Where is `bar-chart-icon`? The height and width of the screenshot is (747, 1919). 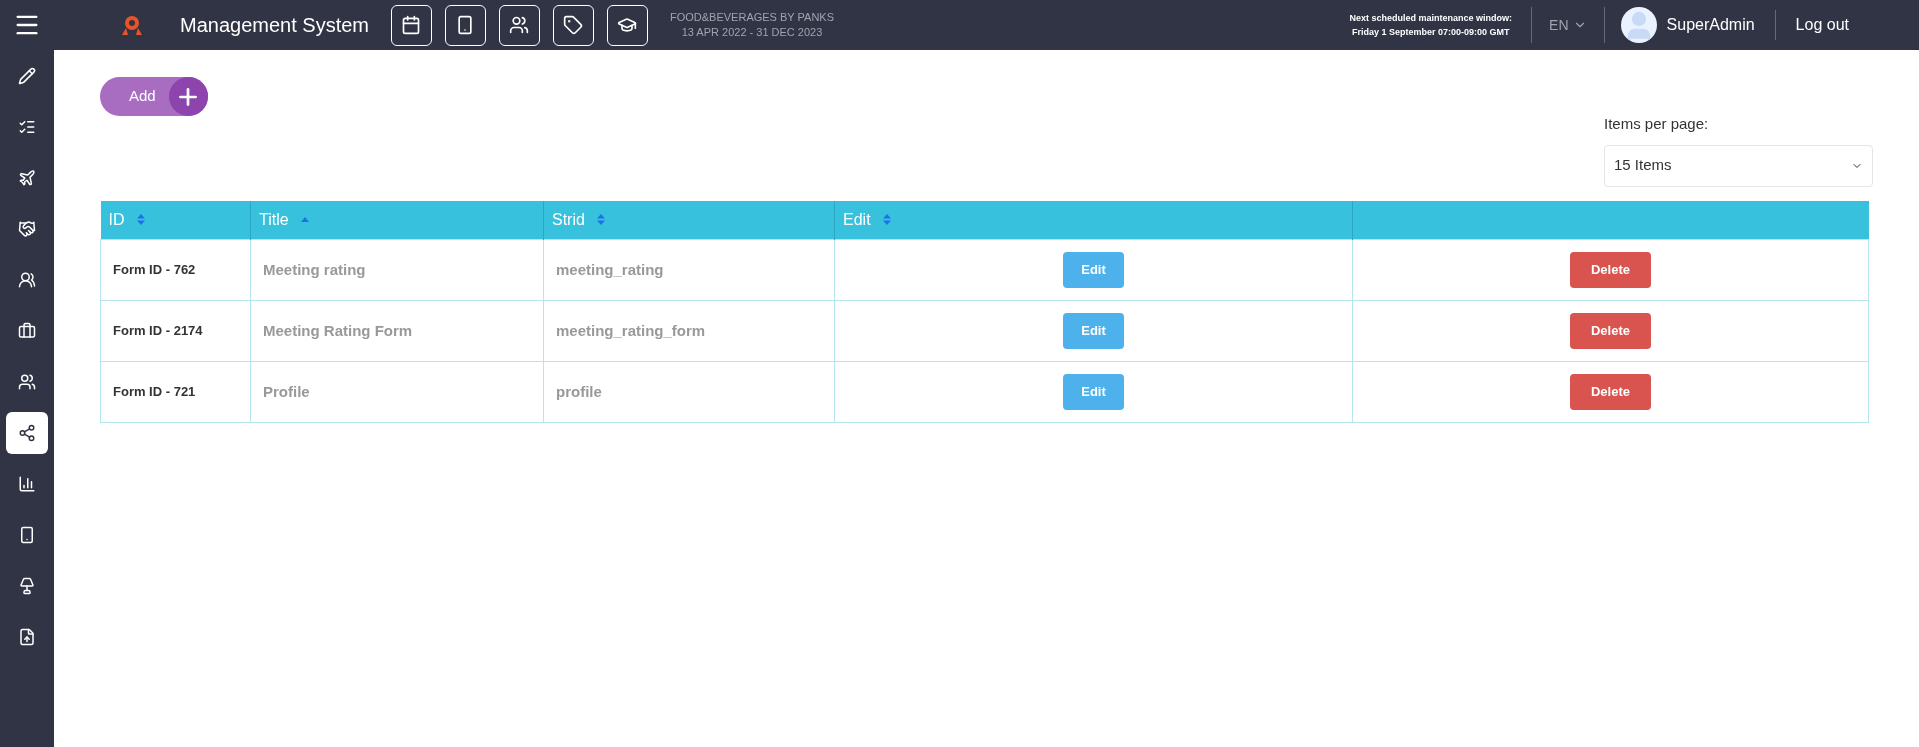
bar-chart-icon is located at coordinates (27, 484).